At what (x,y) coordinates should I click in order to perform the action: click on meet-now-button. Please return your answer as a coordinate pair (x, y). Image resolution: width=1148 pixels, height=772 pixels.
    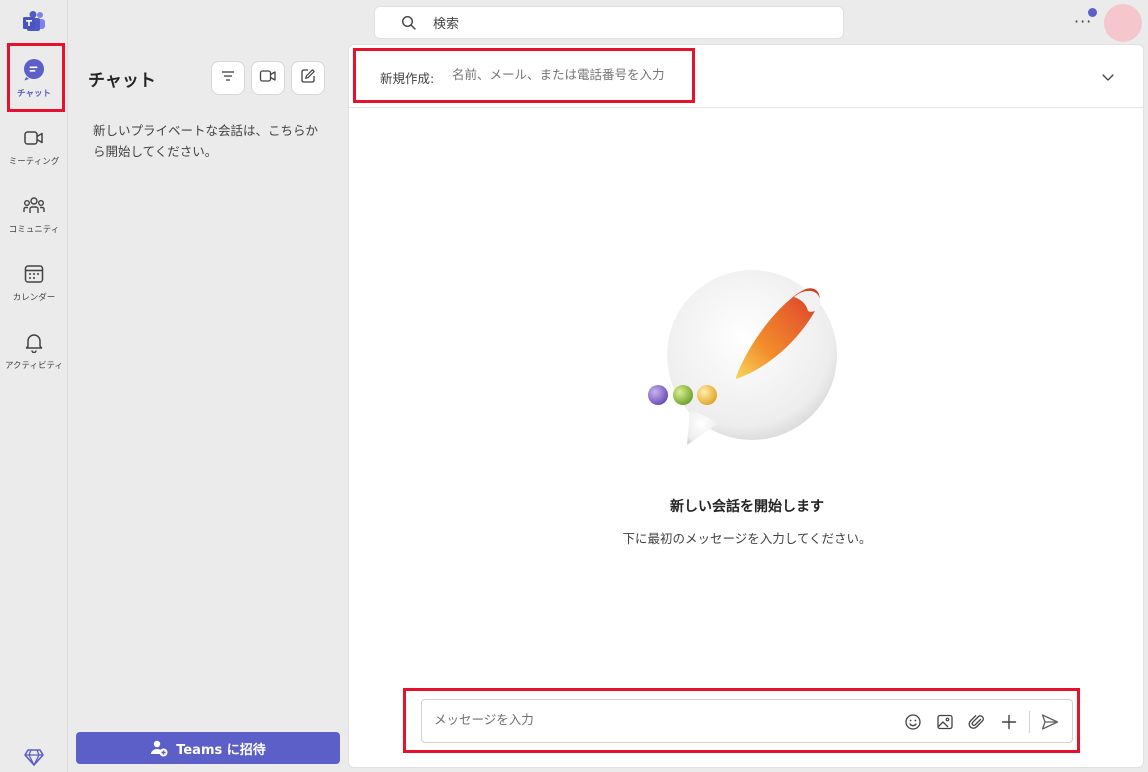
    Looking at the image, I should click on (268, 78).